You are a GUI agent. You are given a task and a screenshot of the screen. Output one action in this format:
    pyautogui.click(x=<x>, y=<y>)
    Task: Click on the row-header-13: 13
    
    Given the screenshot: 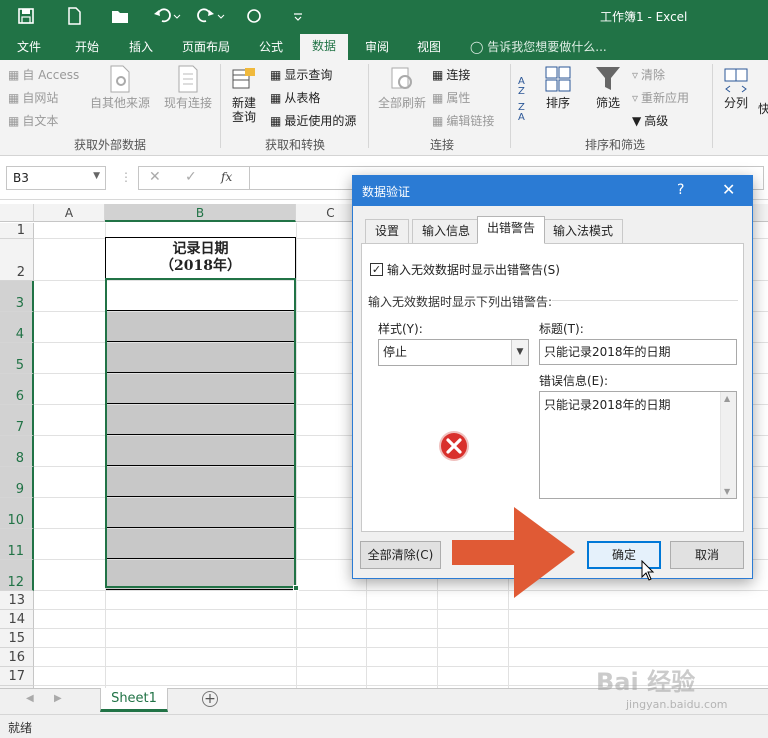 What is the action you would take?
    pyautogui.click(x=17, y=600)
    